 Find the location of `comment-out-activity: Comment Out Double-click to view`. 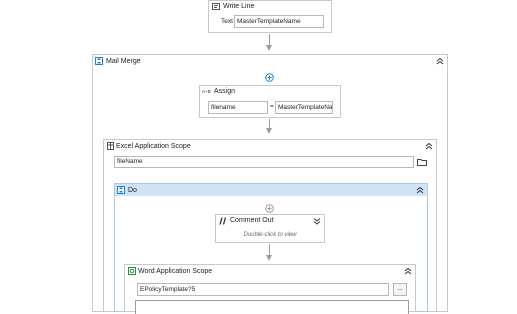

comment-out-activity: Comment Out Double-click to view is located at coordinates (270, 228).